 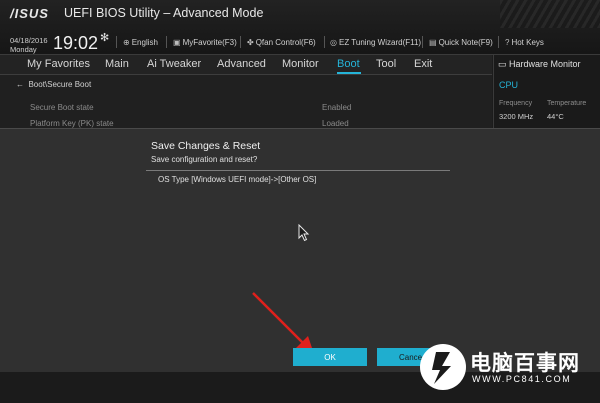 What do you see at coordinates (433, 42) in the screenshot?
I see `note-icon: ▤` at bounding box center [433, 42].